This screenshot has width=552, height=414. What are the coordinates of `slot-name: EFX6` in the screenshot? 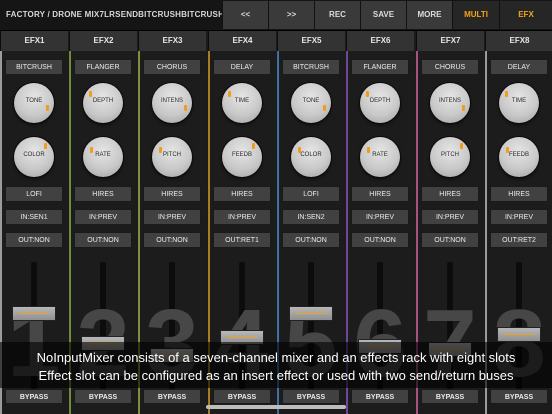 It's located at (380, 41).